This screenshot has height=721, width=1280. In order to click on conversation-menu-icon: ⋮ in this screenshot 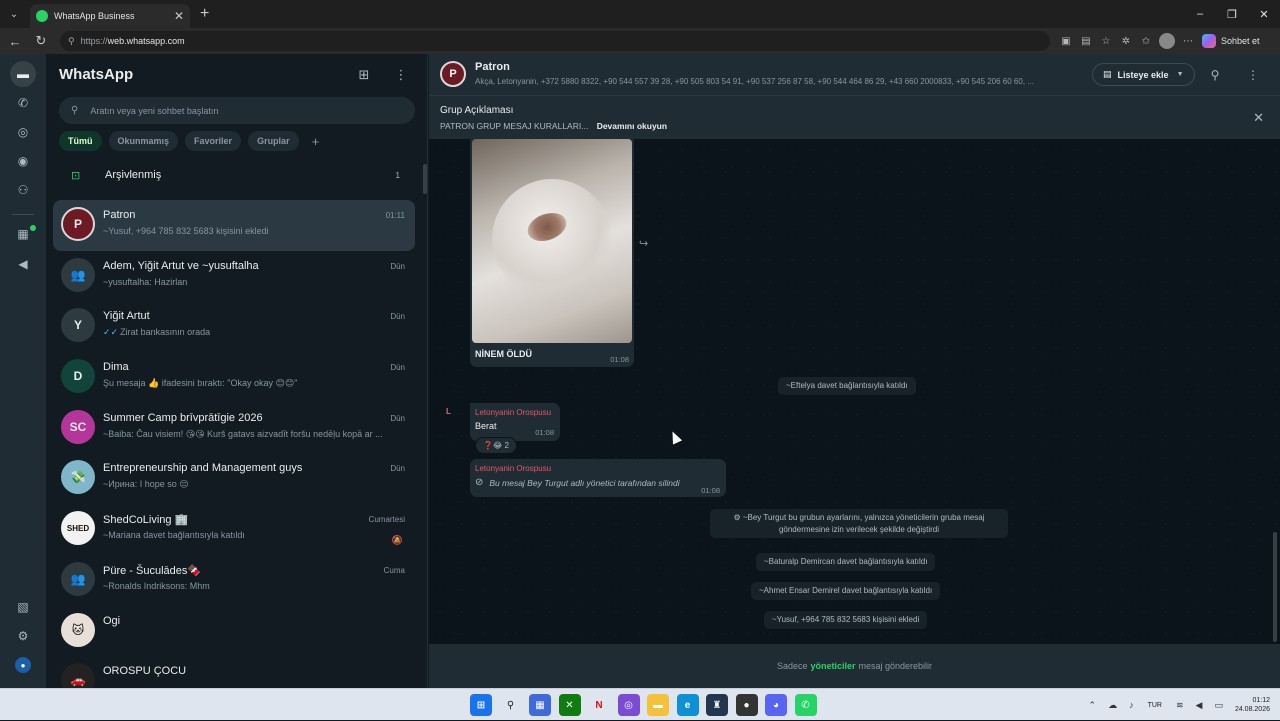, I will do `click(1253, 75)`.